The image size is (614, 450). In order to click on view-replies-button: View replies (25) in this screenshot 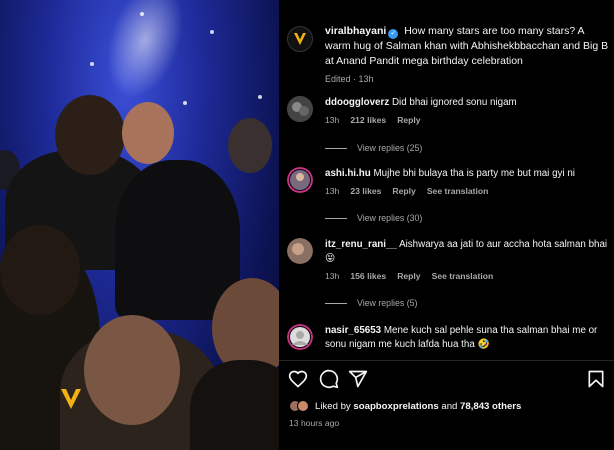, I will do `click(373, 148)`.